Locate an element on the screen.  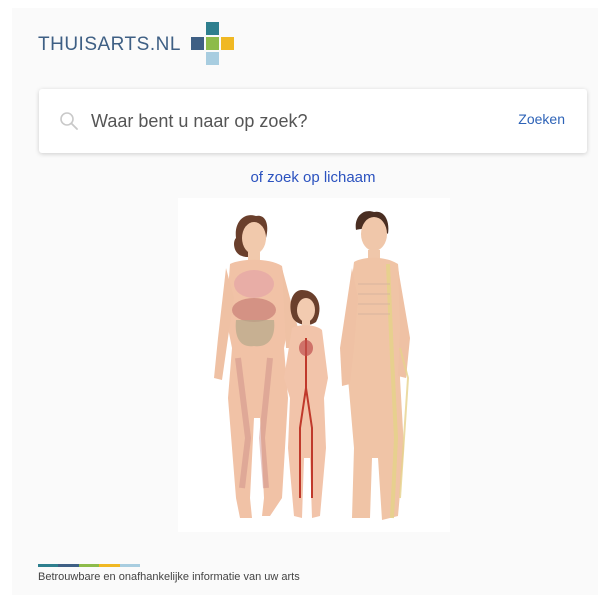
man-figure is located at coordinates (375, 365).